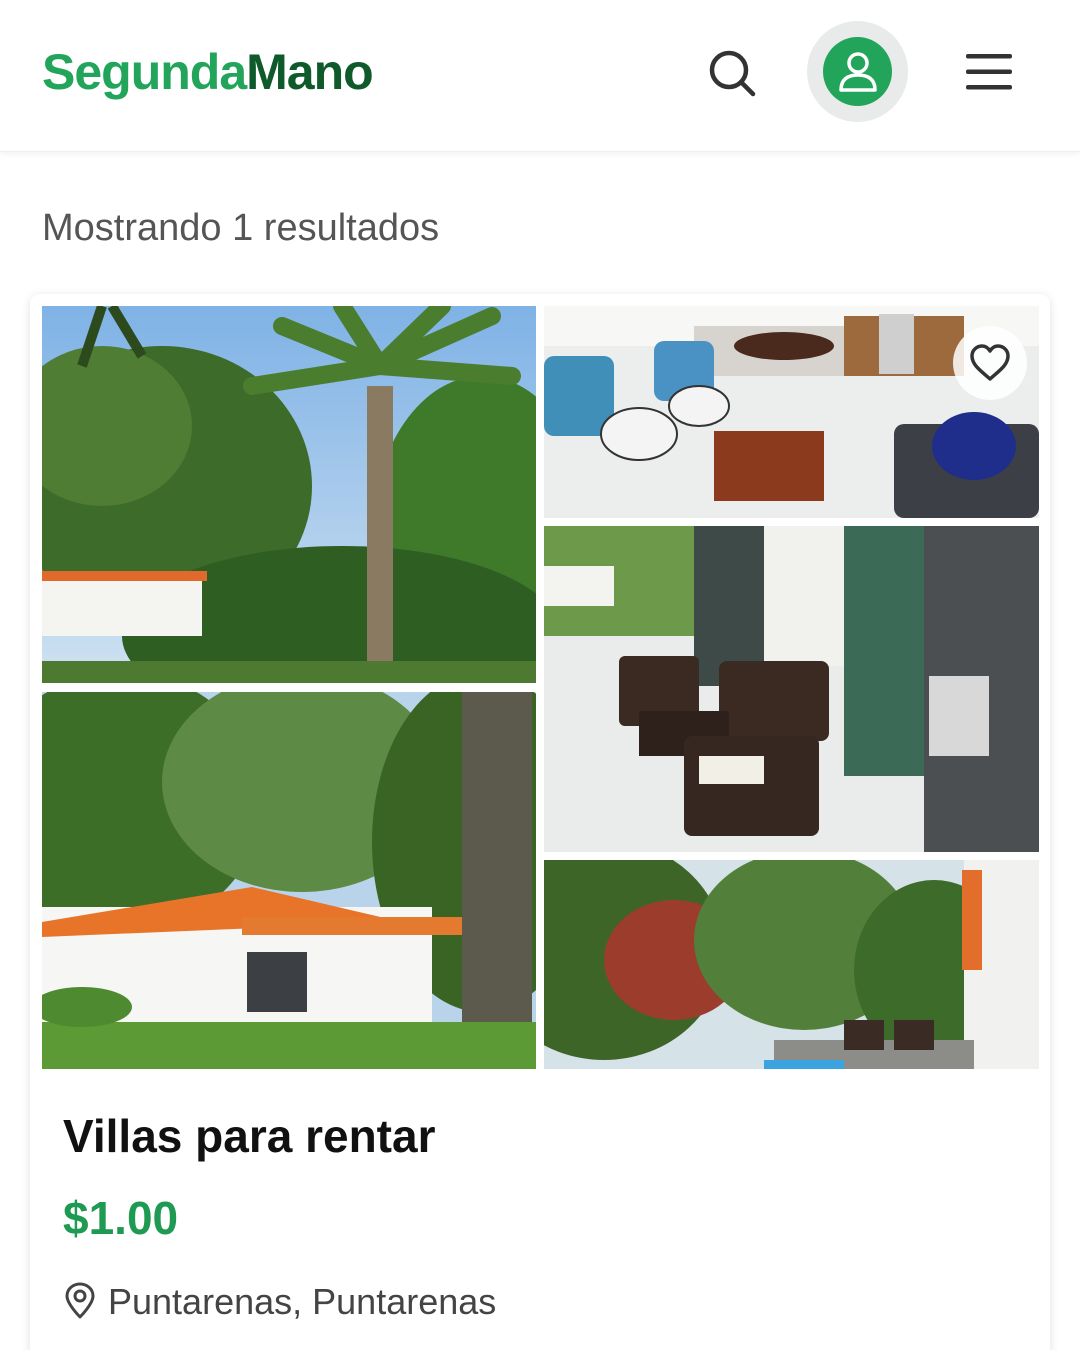  What do you see at coordinates (289, 880) in the screenshot?
I see `photo-villa-exterior` at bounding box center [289, 880].